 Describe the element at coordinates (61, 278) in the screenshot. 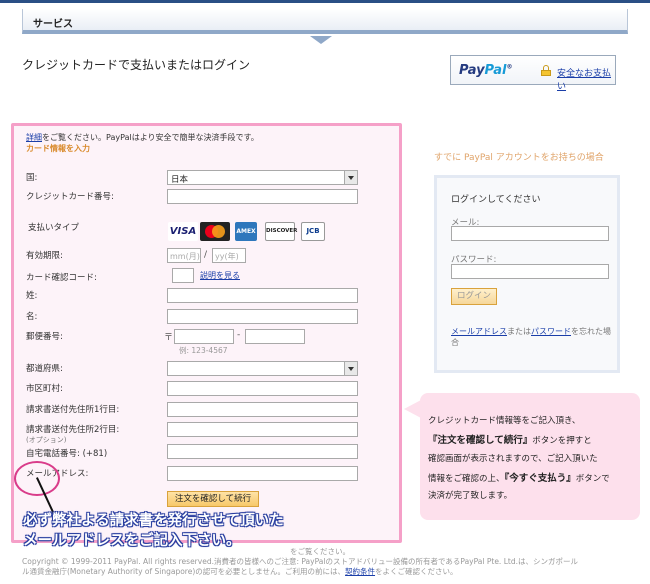

I see `cvv-label: カード確認コード:` at that location.